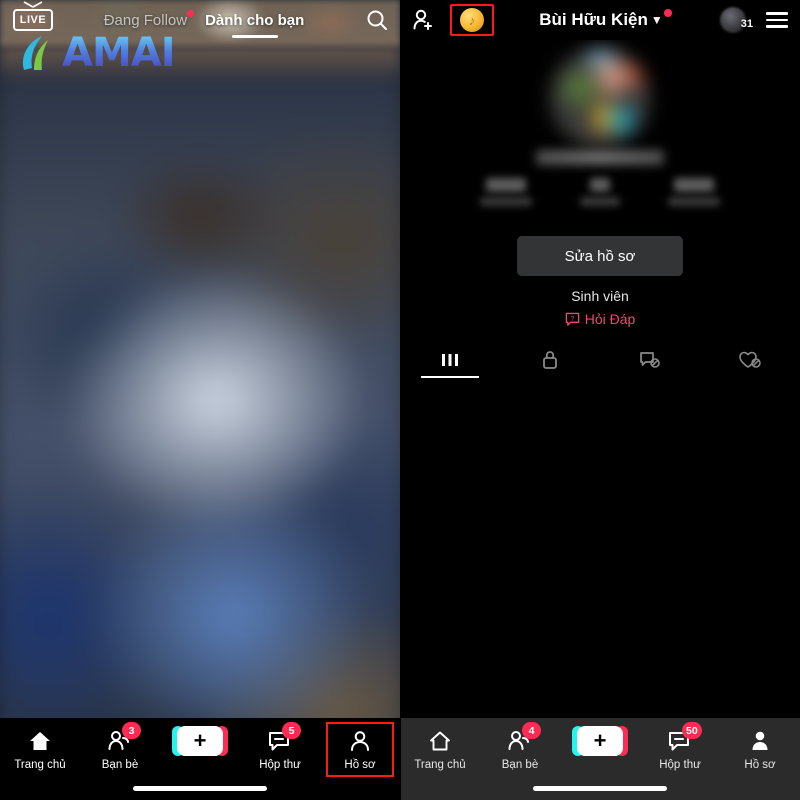  I want to click on coin-button: ♪, so click(472, 20).